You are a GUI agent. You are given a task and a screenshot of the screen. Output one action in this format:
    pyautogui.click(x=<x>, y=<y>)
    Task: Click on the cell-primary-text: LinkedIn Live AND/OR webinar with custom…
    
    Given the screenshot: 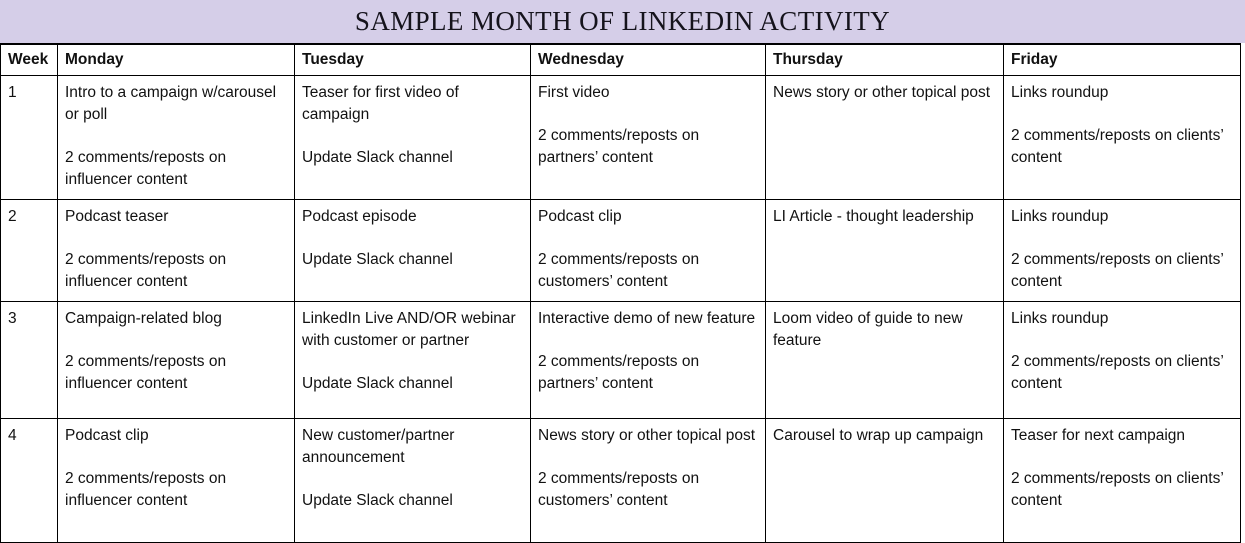 What is the action you would take?
    pyautogui.click(x=409, y=329)
    